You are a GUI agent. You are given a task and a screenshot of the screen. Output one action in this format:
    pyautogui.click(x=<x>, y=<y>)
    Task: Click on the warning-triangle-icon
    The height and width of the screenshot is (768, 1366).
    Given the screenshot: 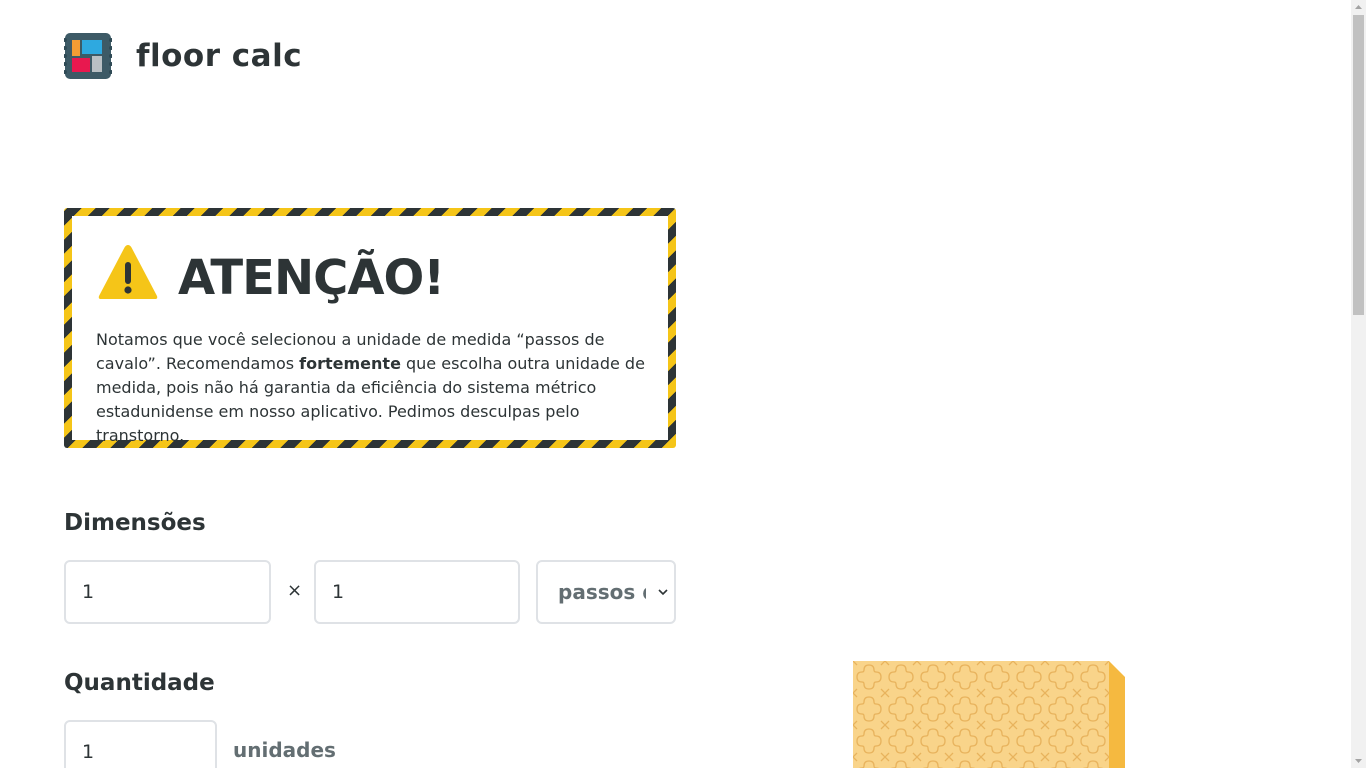 What is the action you would take?
    pyautogui.click(x=128, y=272)
    